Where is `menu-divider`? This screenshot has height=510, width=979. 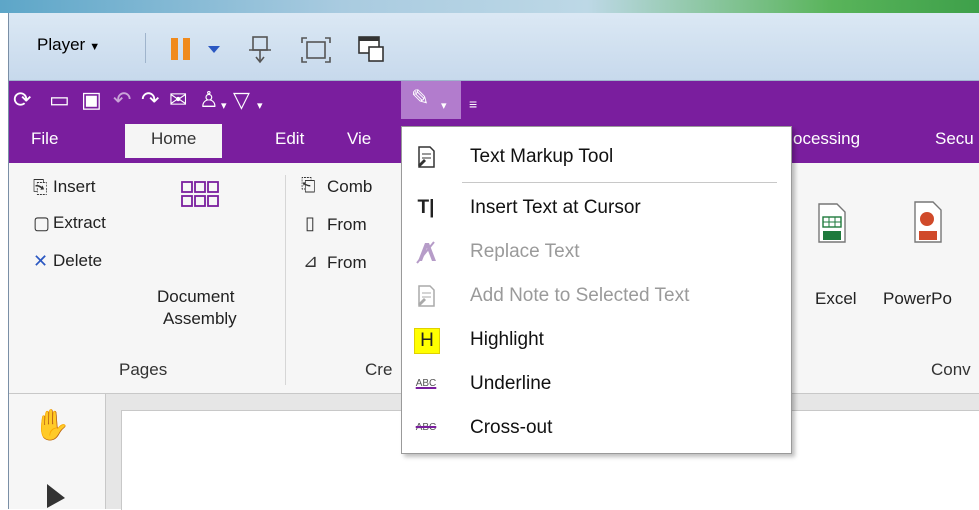
menu-divider is located at coordinates (619, 182).